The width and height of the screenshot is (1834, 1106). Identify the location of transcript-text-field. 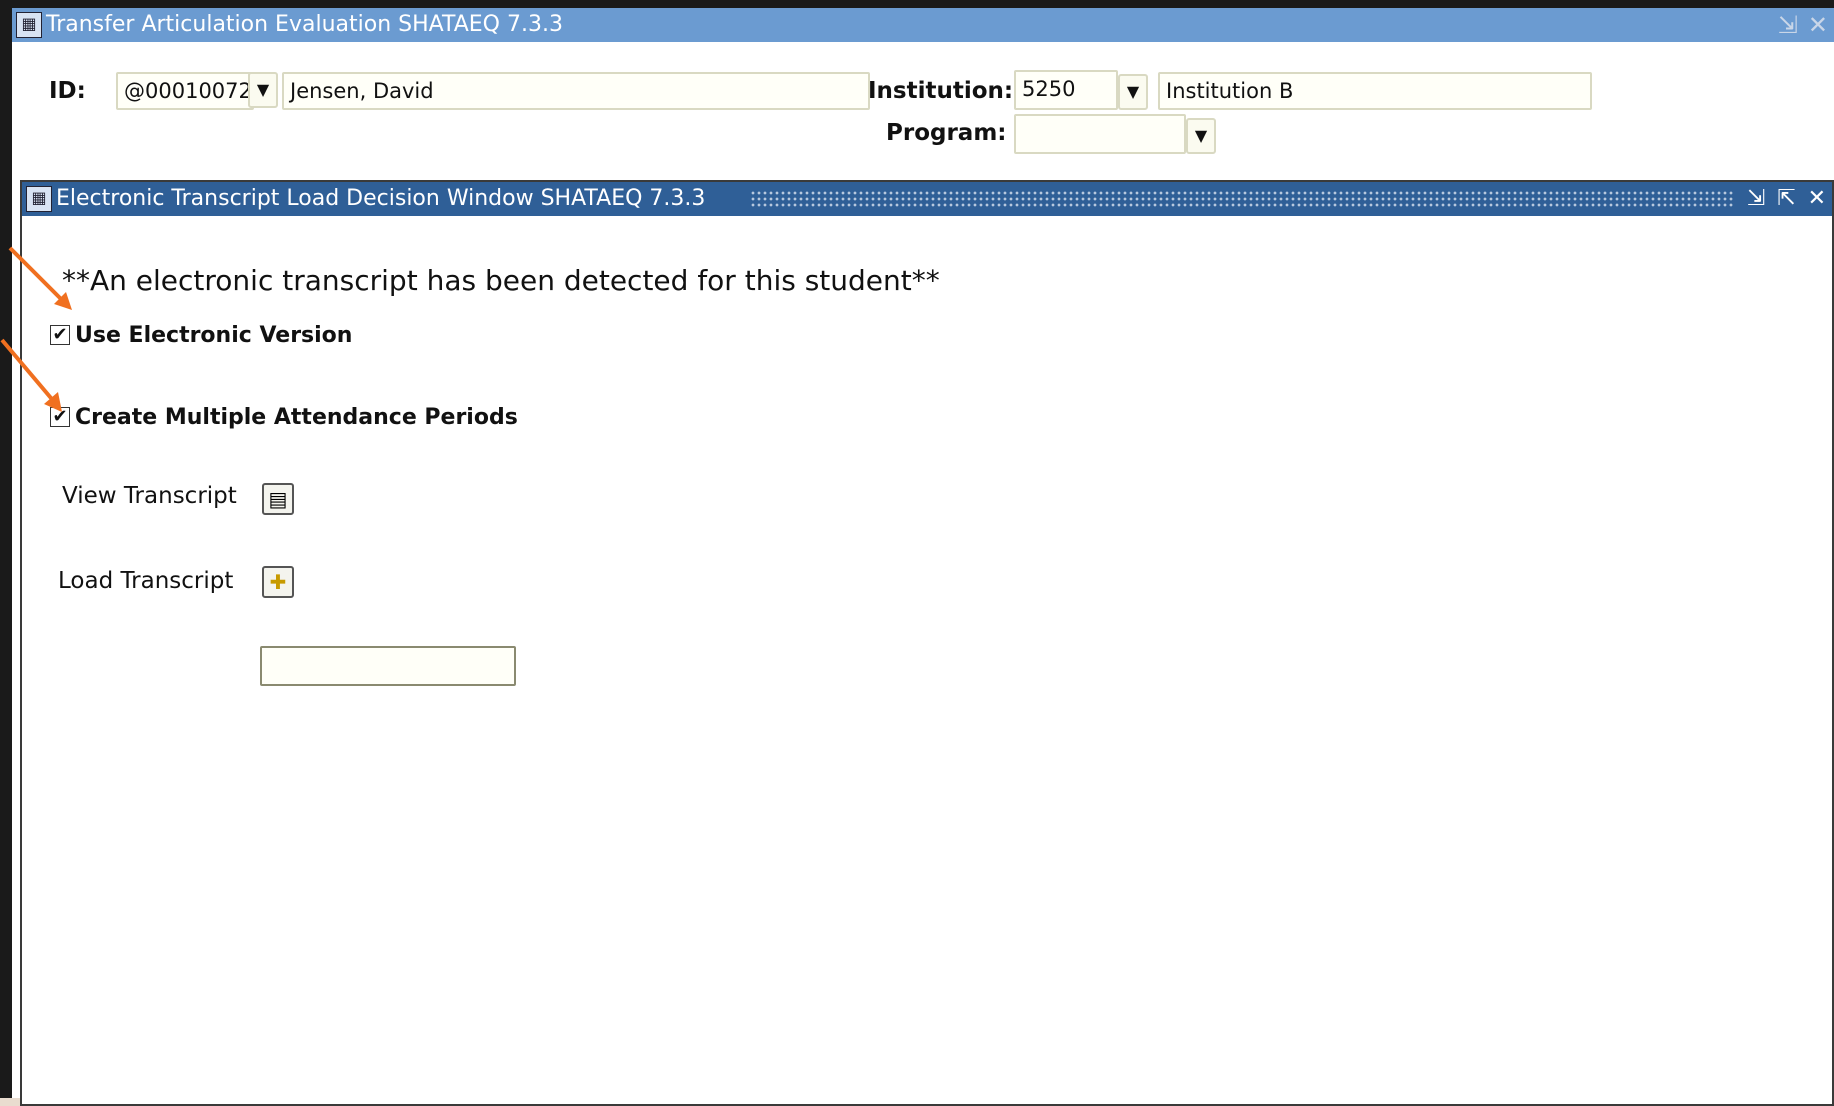
(388, 666).